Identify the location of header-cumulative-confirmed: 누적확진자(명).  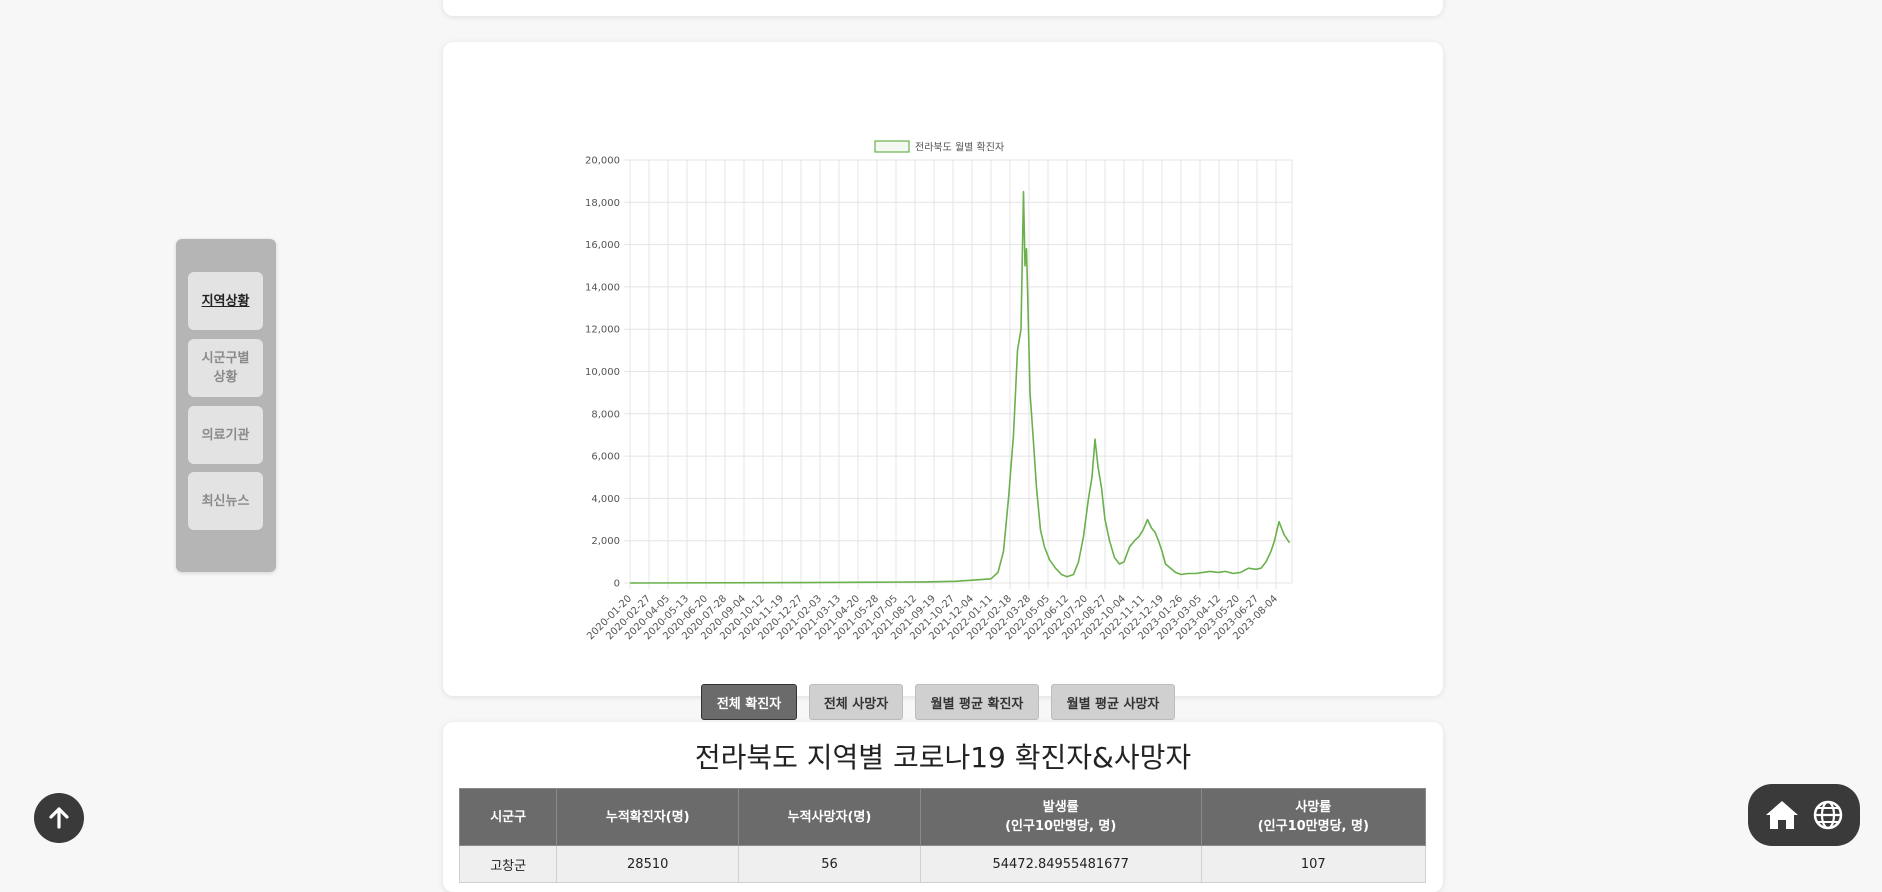
(648, 817).